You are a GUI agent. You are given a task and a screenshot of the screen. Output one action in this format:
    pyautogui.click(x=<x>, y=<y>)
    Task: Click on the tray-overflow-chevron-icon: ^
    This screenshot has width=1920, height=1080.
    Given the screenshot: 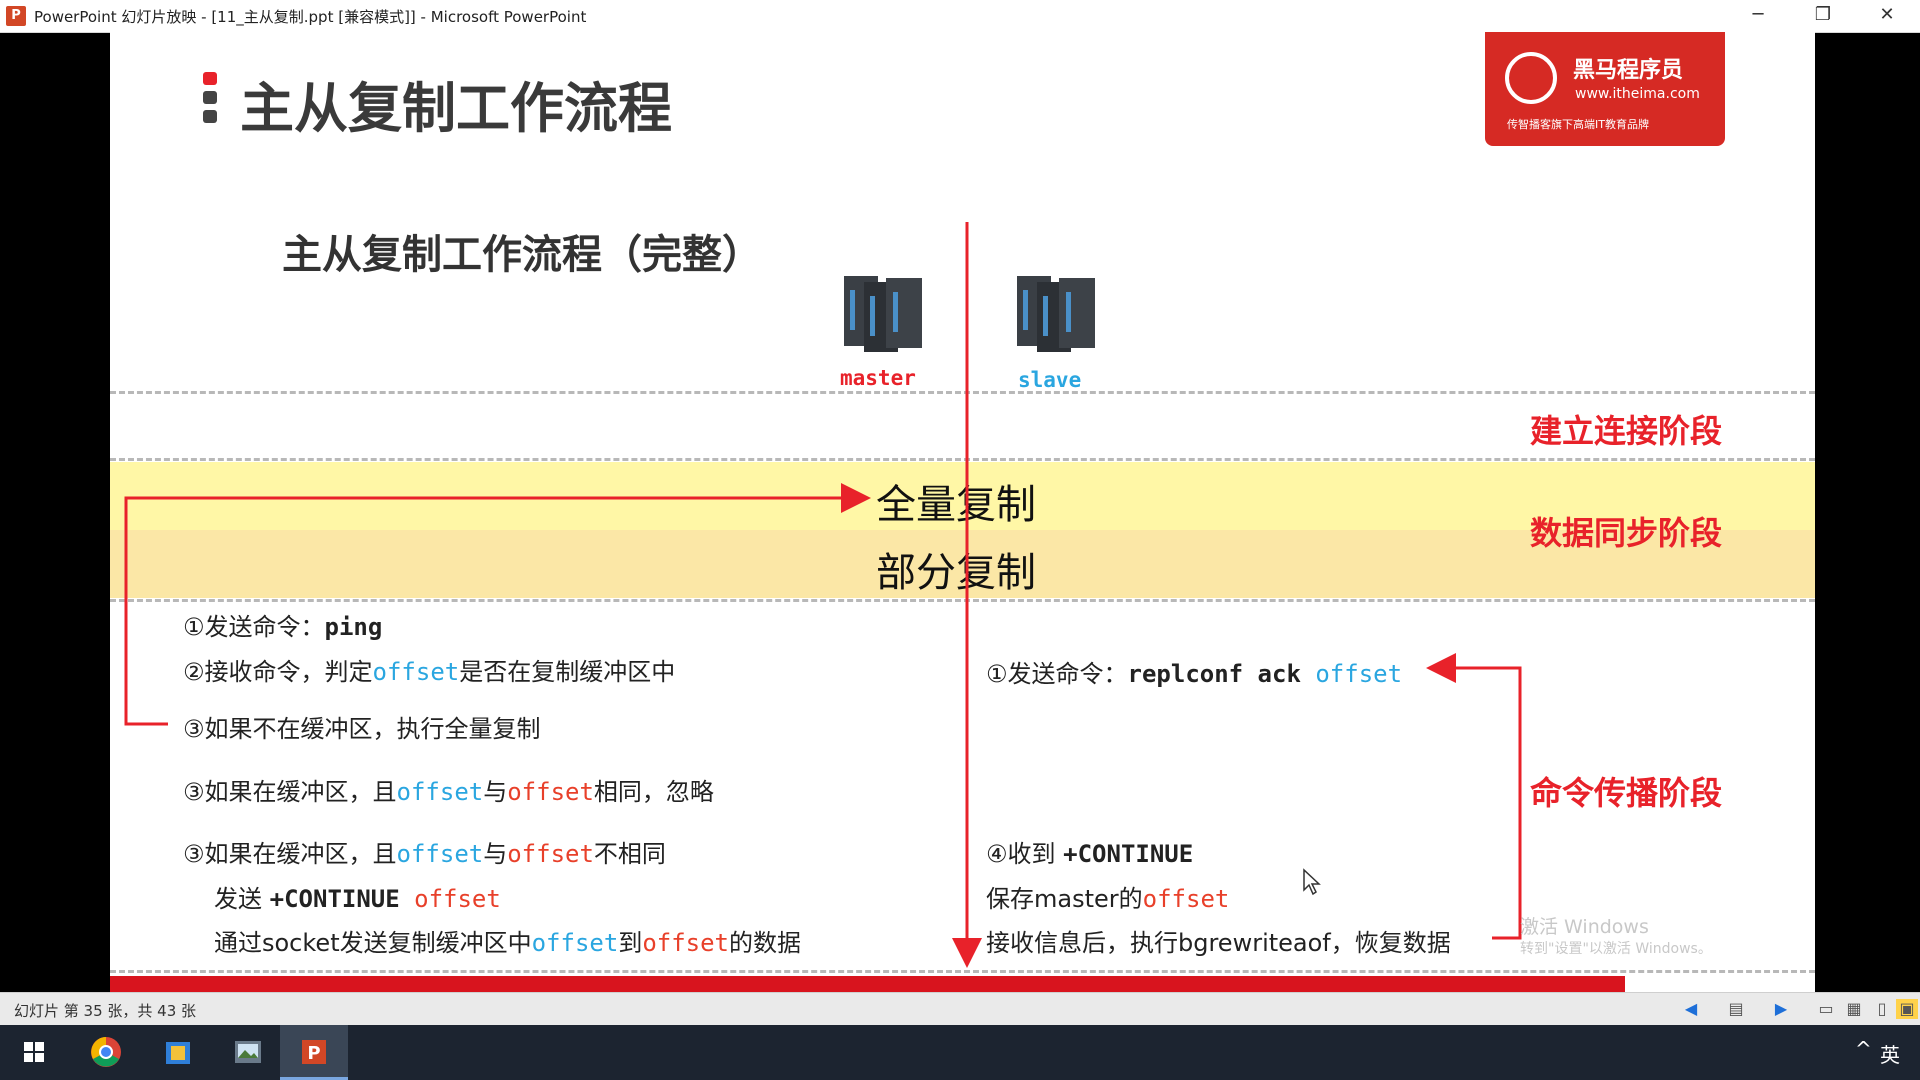 What is the action you would take?
    pyautogui.click(x=1863, y=1049)
    